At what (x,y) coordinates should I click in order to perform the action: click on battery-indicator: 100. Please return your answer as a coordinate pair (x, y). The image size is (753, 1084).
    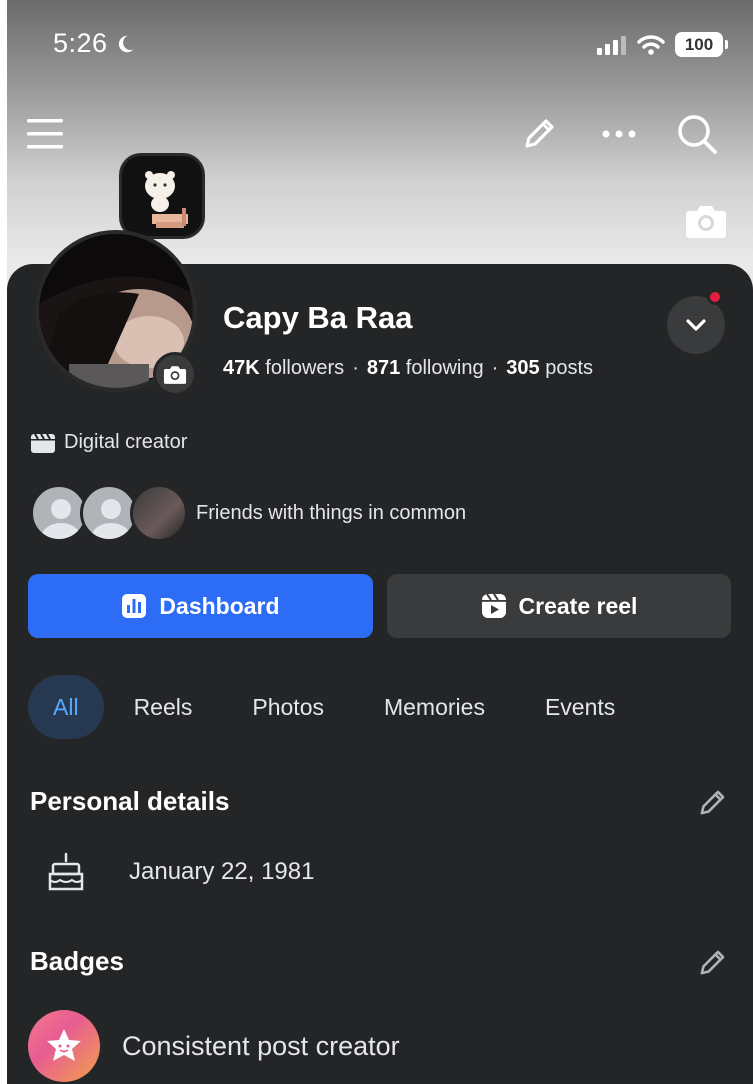
    Looking at the image, I should click on (701, 44).